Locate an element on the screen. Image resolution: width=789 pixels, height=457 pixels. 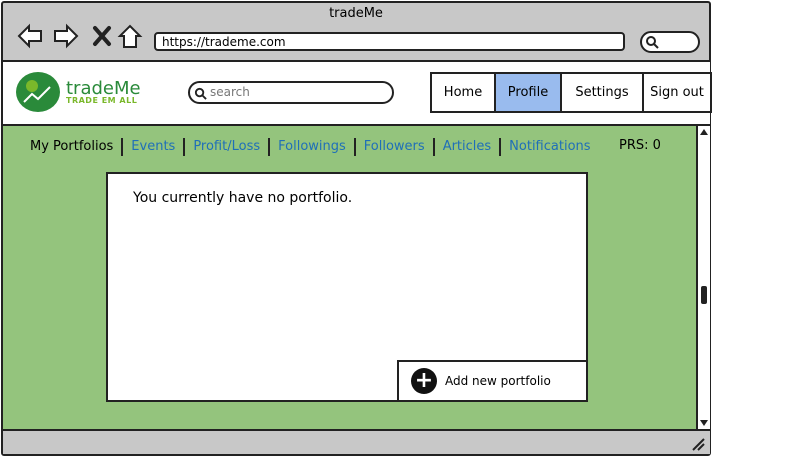
empty-message: You currently have no portfolio. is located at coordinates (243, 198).